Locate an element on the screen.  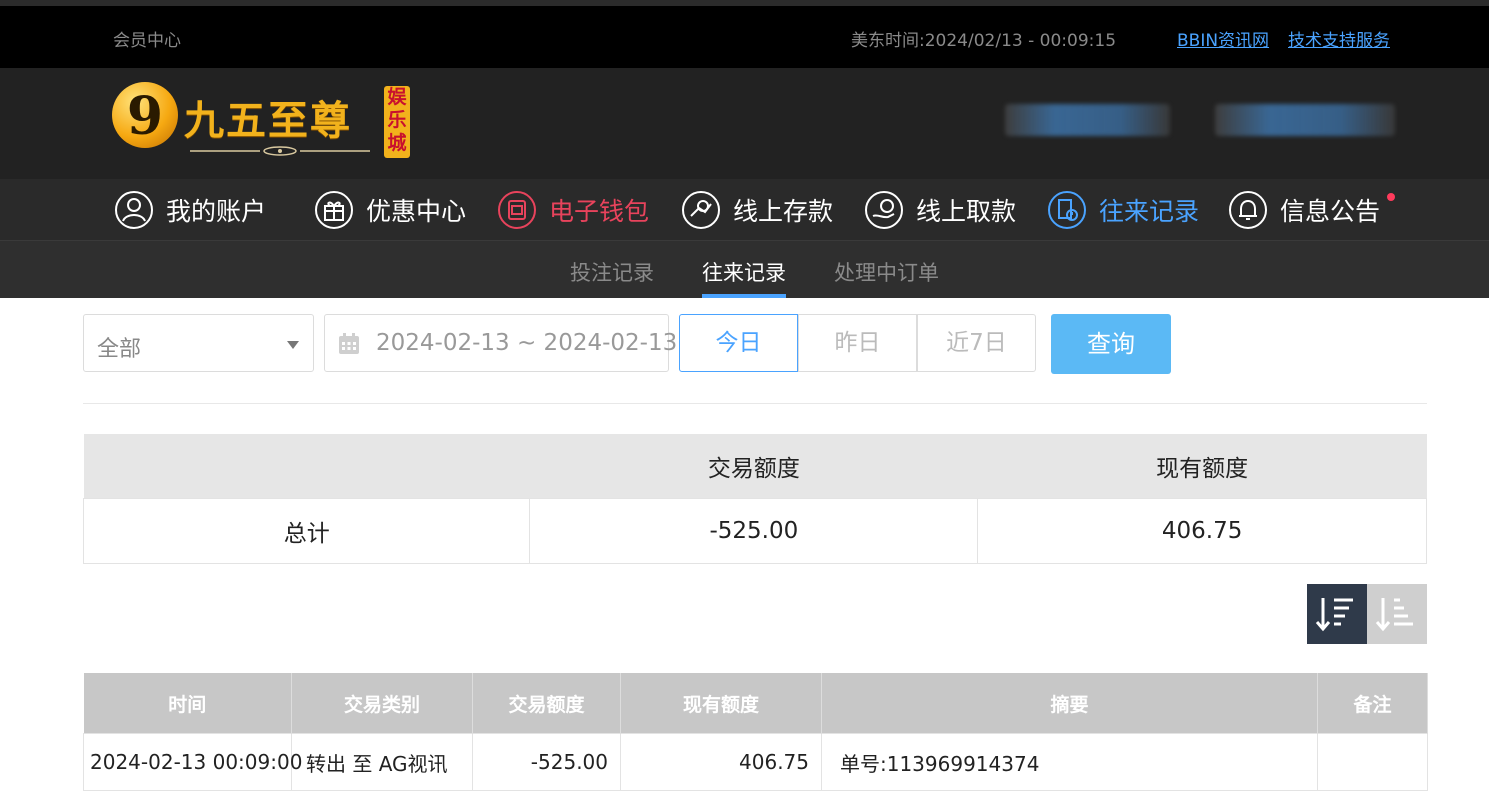
summary-header-row: 交易额度 现有额度 is located at coordinates (755, 466).